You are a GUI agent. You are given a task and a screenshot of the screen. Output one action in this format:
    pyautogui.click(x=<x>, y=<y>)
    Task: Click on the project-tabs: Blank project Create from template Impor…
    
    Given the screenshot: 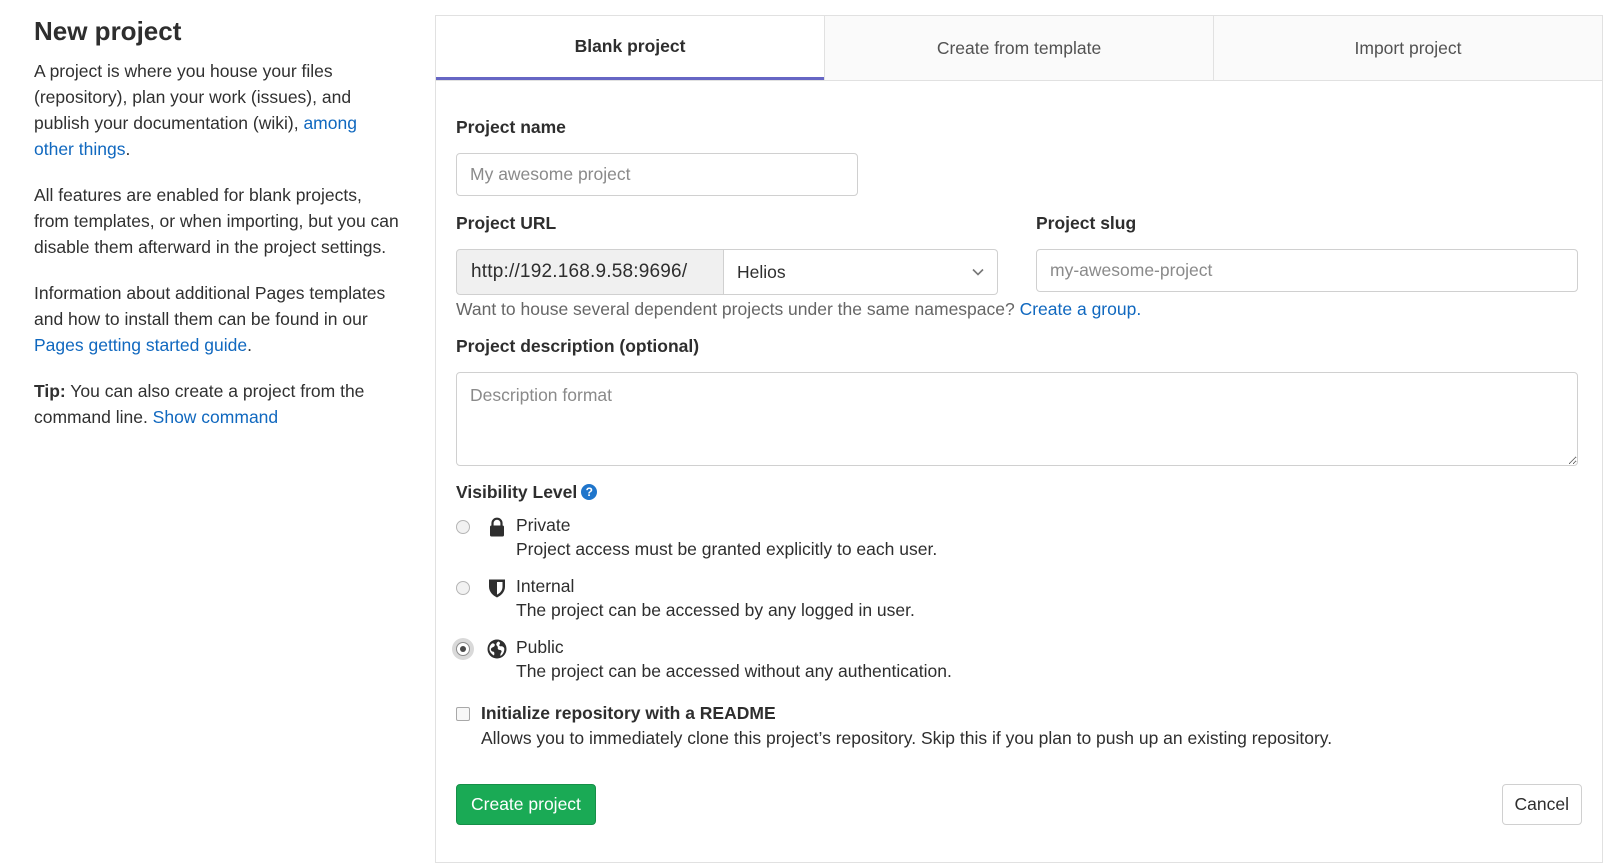 What is the action you would take?
    pyautogui.click(x=1019, y=48)
    